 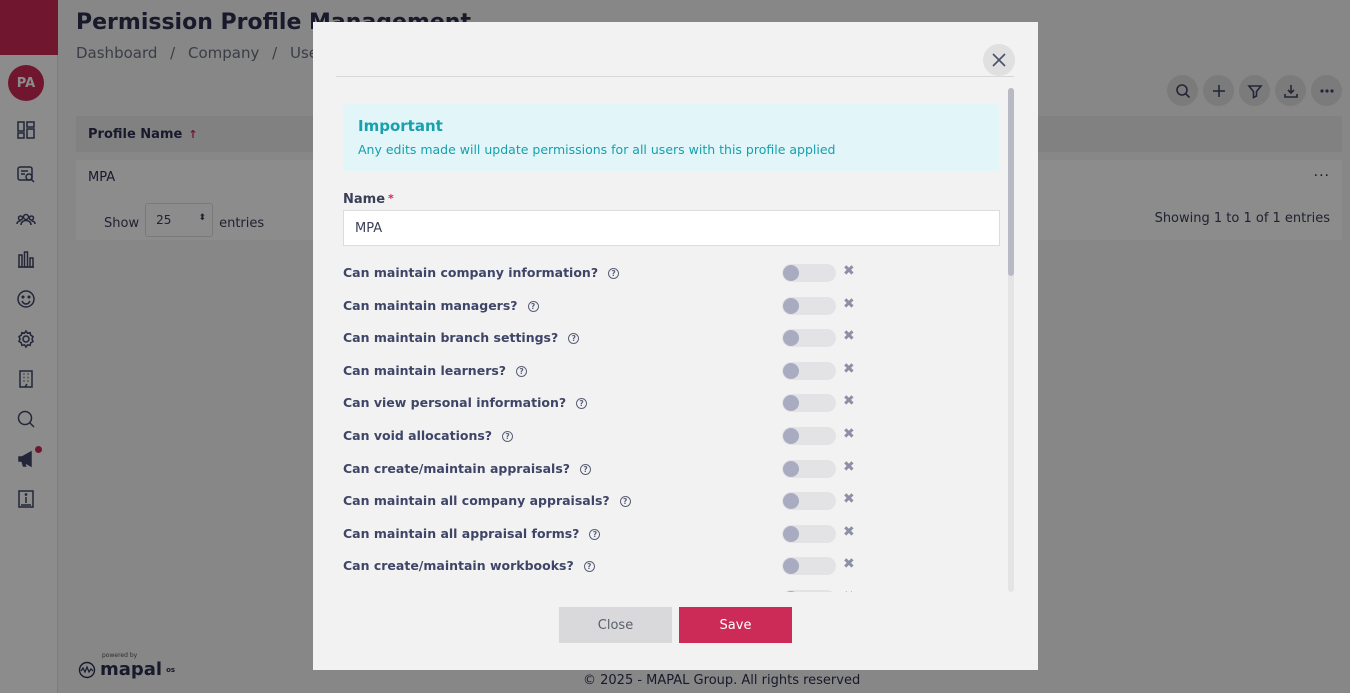 I want to click on permission-label-text: Can maintain learners?, so click(x=425, y=370).